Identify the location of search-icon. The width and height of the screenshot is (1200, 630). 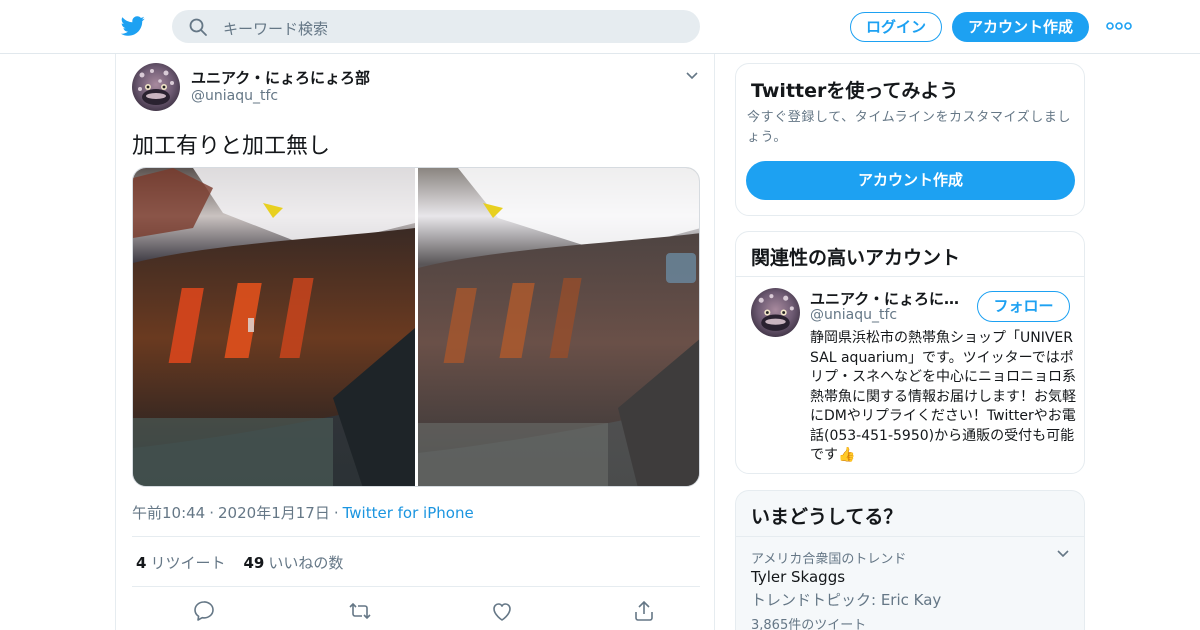
(198, 27).